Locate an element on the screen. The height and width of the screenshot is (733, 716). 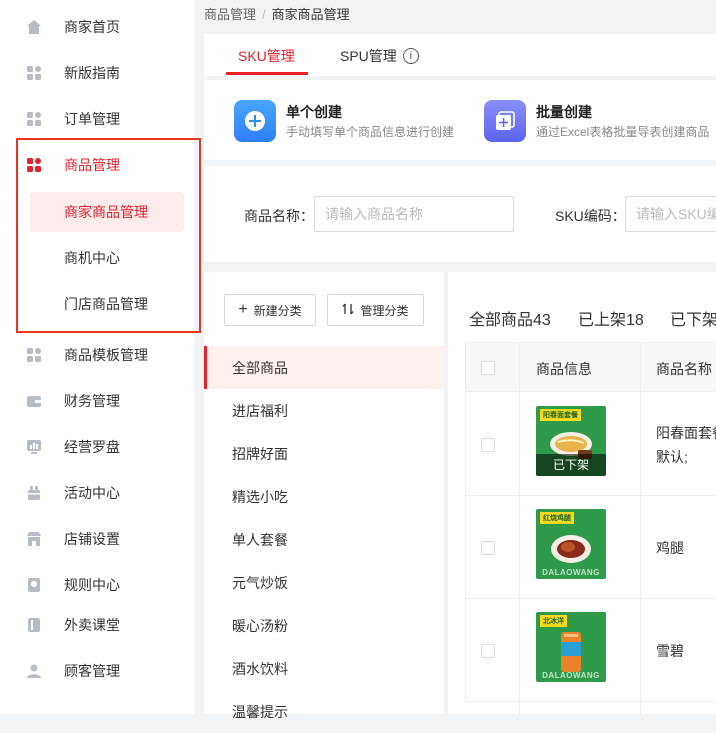
category-item: 招牌好面 is located at coordinates (324, 453).